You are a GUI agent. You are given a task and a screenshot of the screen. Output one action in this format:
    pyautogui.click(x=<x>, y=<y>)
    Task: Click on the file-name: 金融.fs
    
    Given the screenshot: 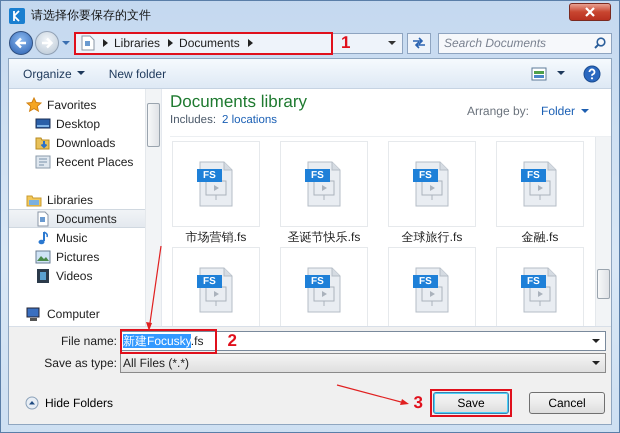 What is the action you would take?
    pyautogui.click(x=540, y=237)
    